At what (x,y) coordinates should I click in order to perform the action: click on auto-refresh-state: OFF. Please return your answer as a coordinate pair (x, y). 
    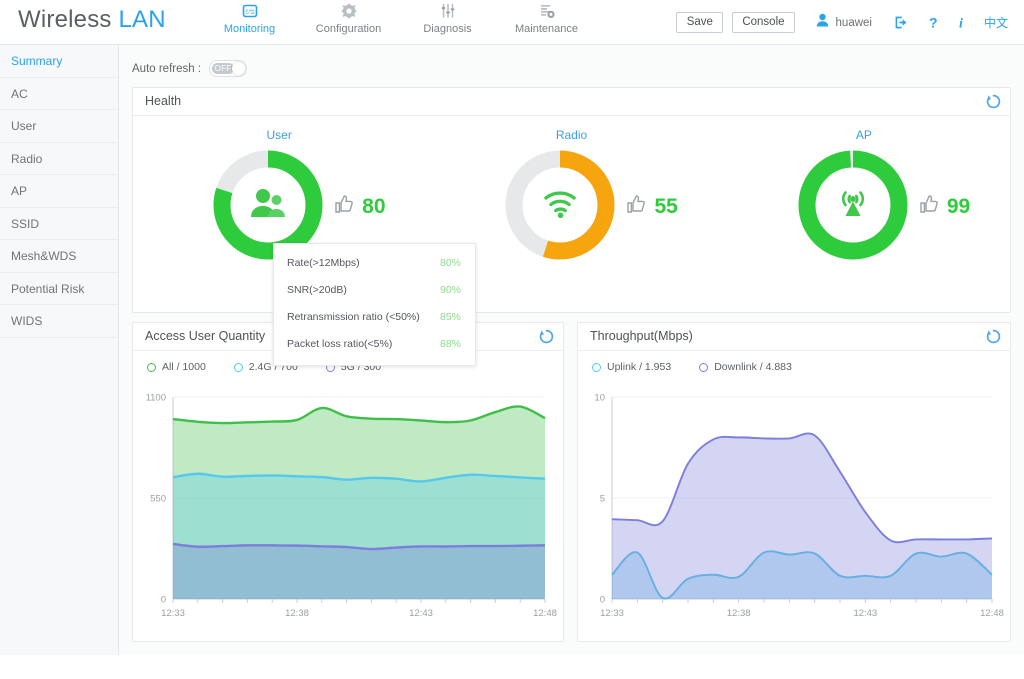
    Looking at the image, I should click on (223, 68).